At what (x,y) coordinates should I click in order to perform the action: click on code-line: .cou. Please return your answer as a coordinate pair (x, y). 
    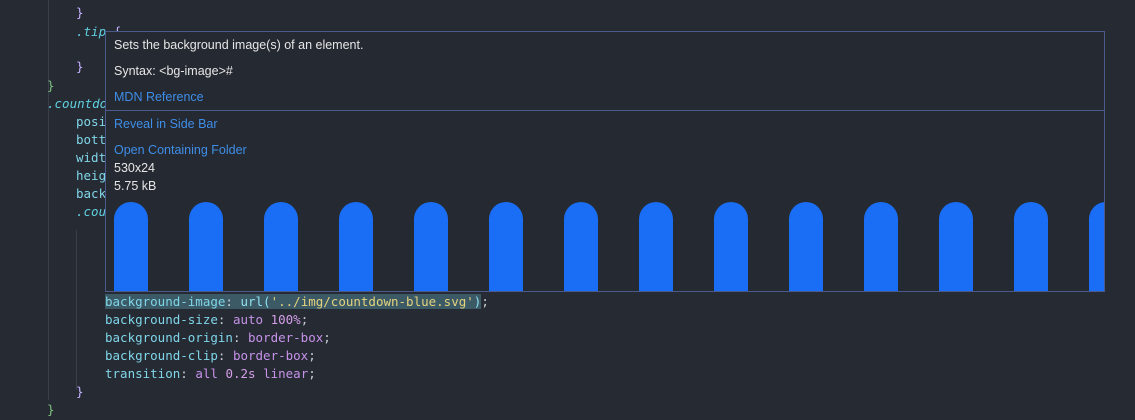
    Looking at the image, I should click on (91, 211).